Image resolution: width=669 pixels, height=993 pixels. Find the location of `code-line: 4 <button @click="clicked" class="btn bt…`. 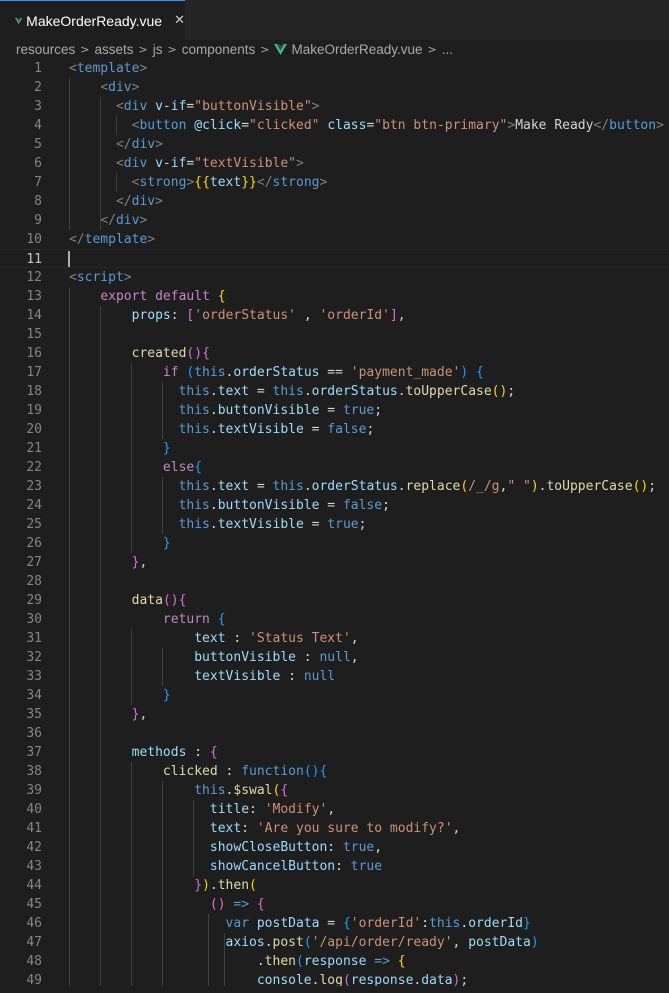

code-line: 4 <button @click="clicked" class="btn bt… is located at coordinates (334, 125).